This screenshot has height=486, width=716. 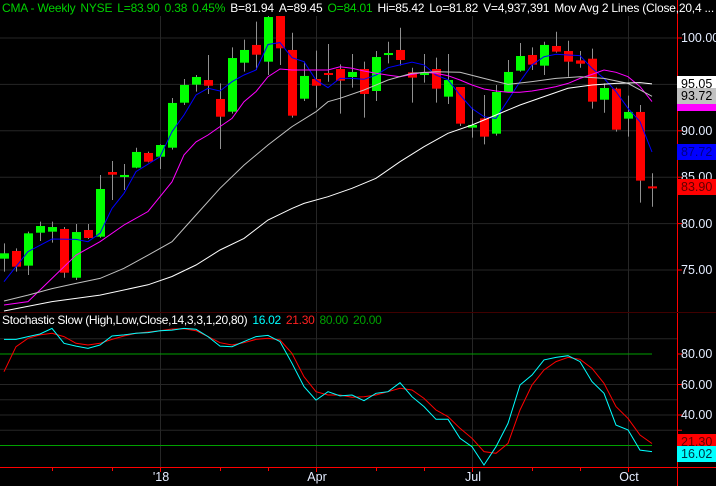 What do you see at coordinates (176, 8) in the screenshot?
I see `net-change: 0.38` at bounding box center [176, 8].